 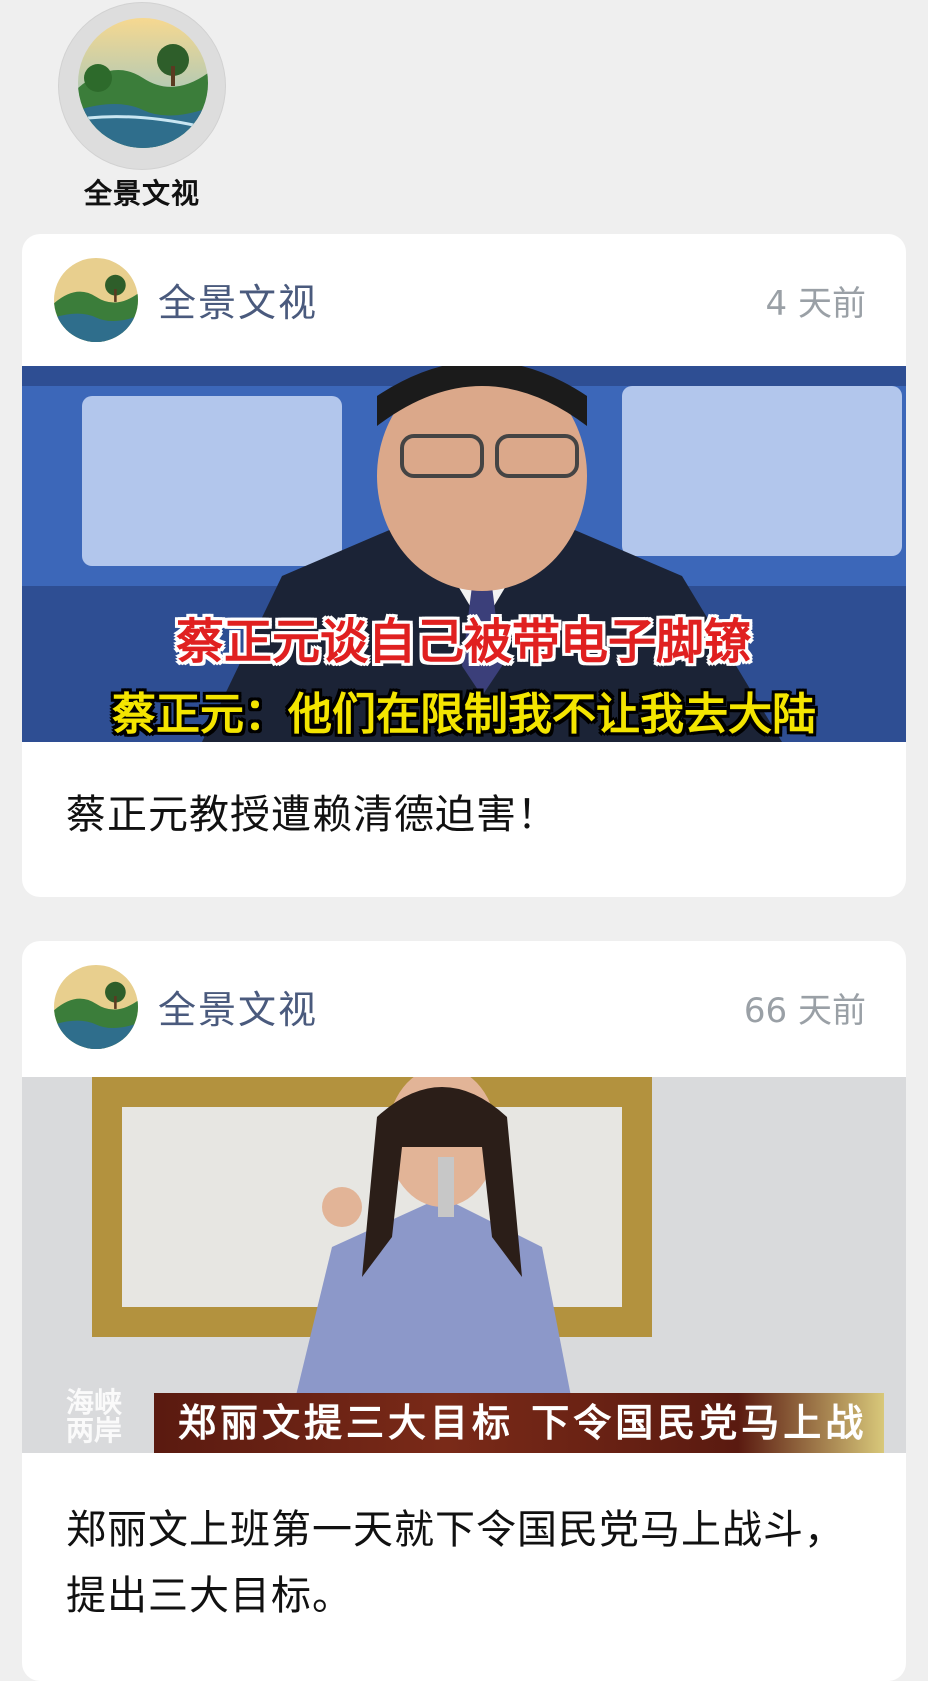 I want to click on post-time: 66 天前, so click(x=804, y=1011).